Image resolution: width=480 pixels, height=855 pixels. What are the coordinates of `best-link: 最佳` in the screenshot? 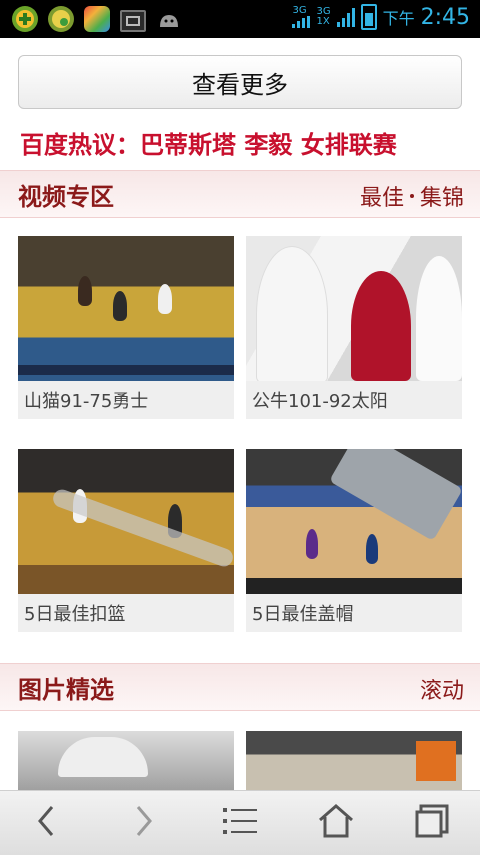 It's located at (382, 196).